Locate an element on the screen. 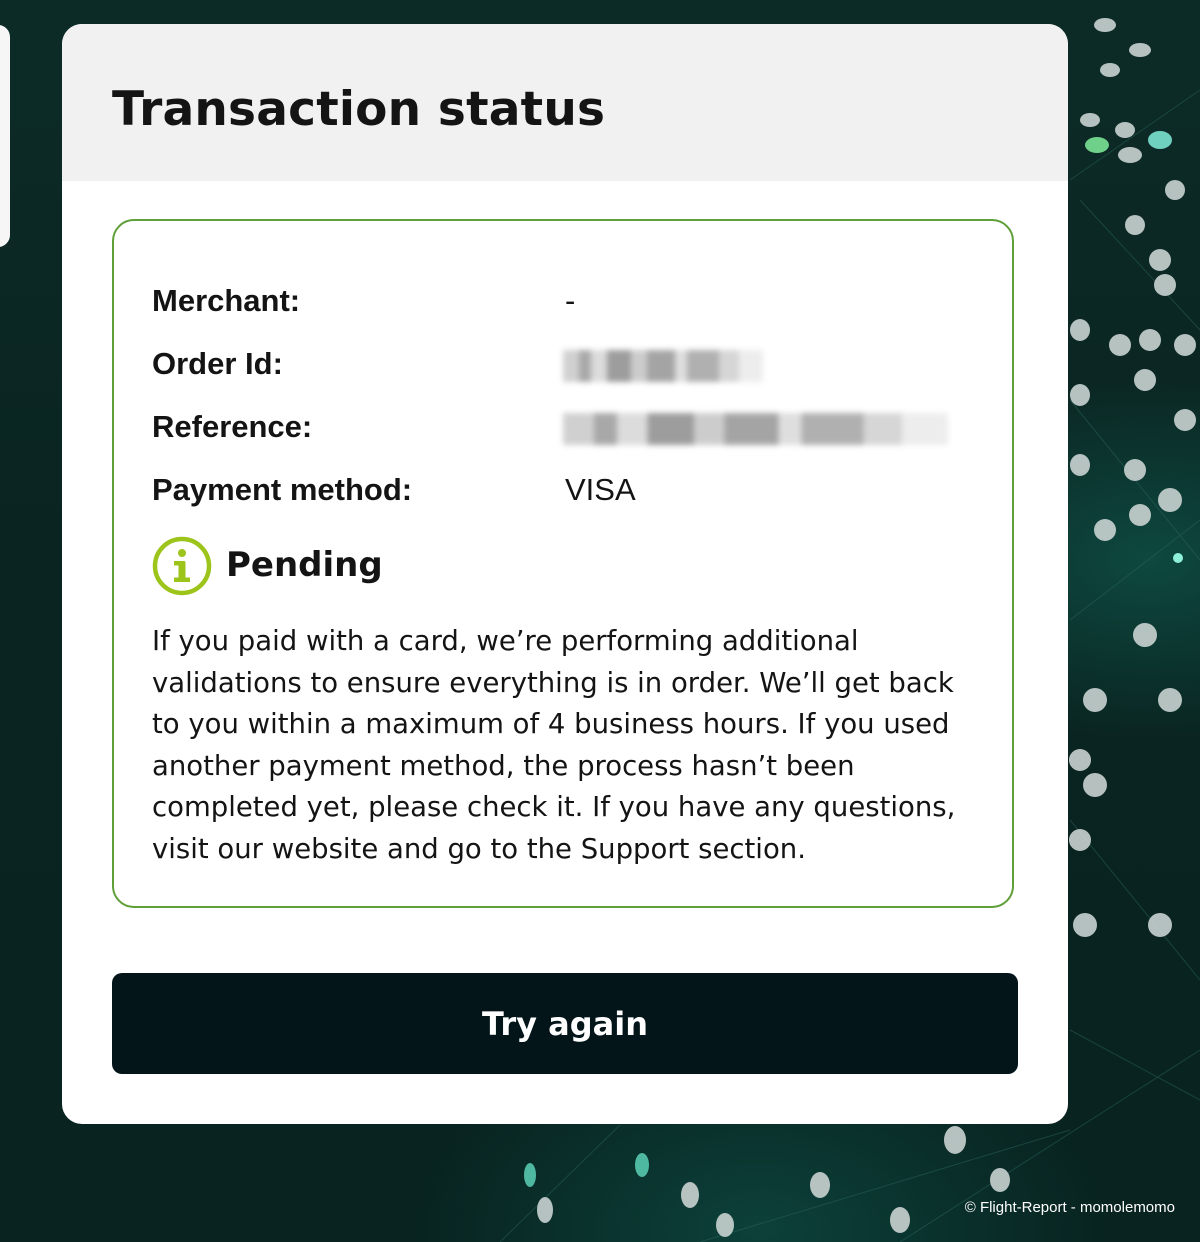 The width and height of the screenshot is (1200, 1242). try-again-button: Try again is located at coordinates (565, 1023).